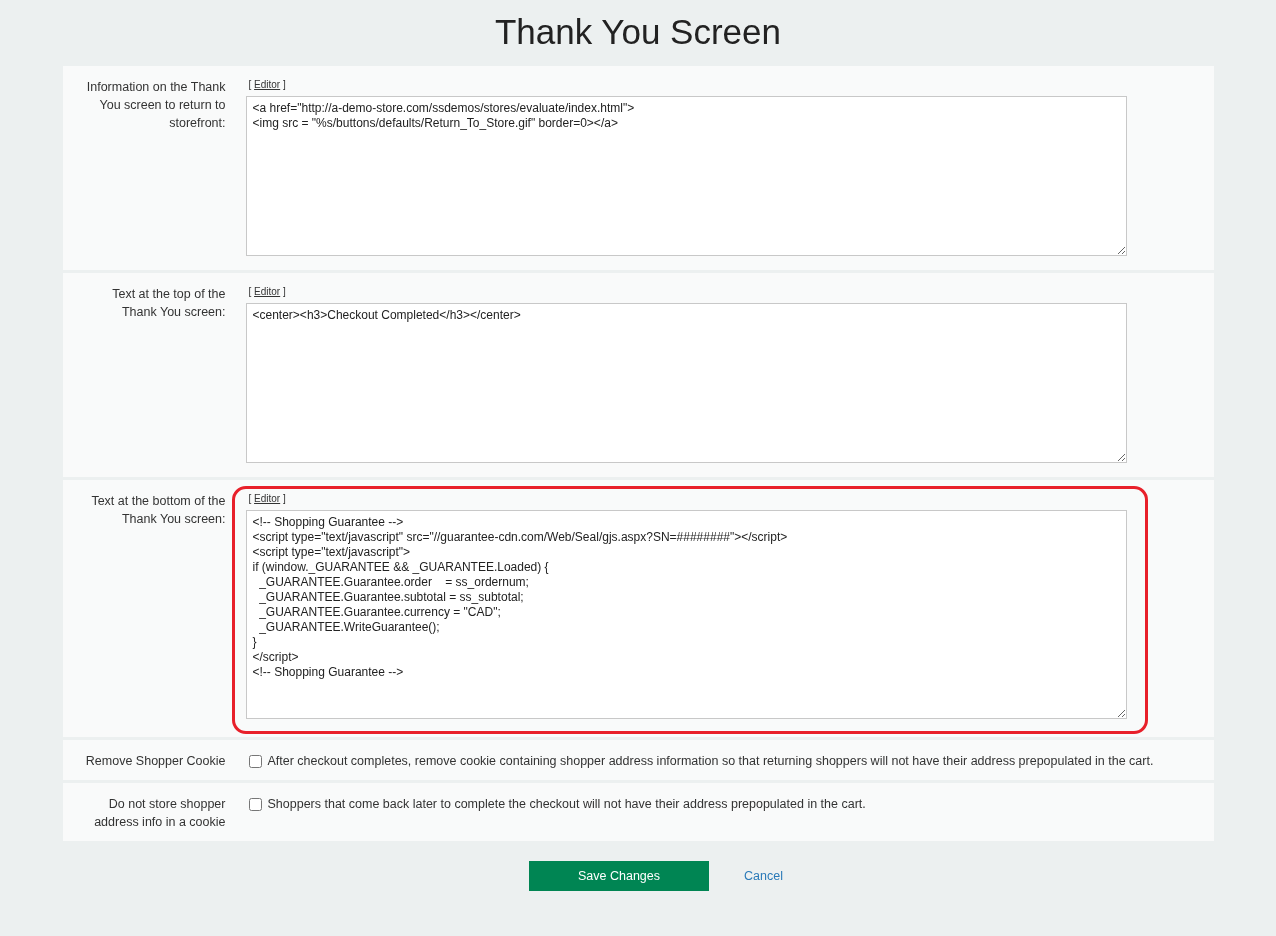 This screenshot has height=936, width=1276. What do you see at coordinates (155, 761) in the screenshot?
I see `field-label: Remove Shopper Cookie` at bounding box center [155, 761].